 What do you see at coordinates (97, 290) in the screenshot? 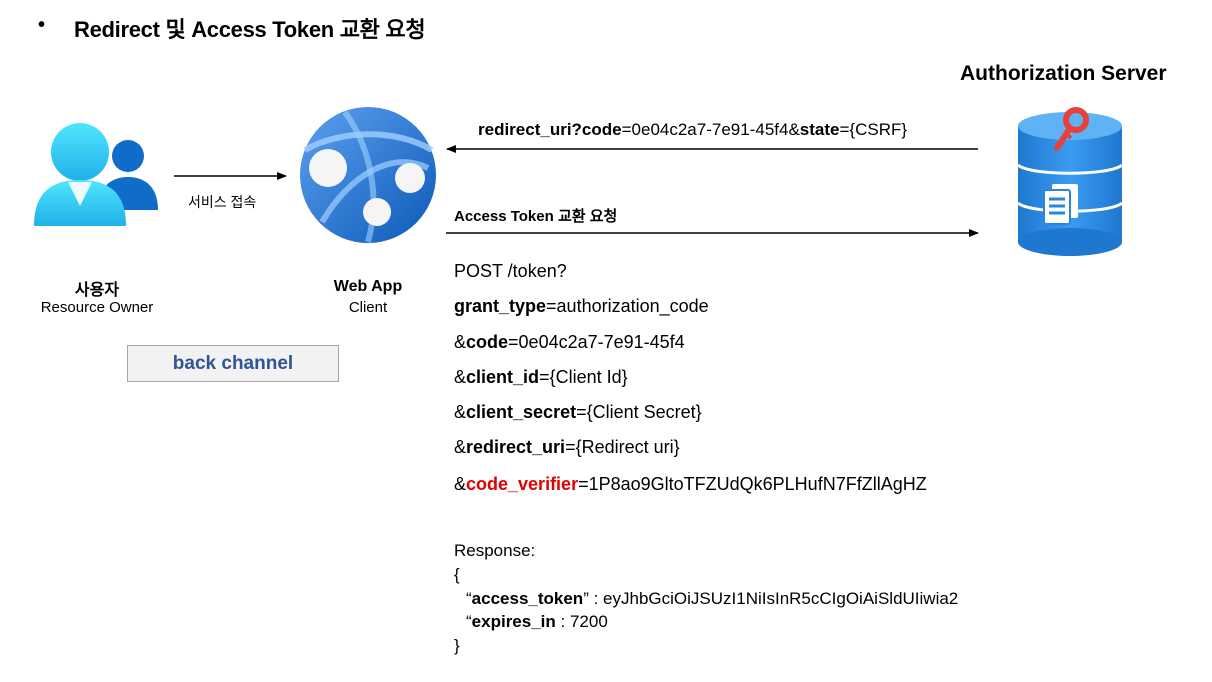
I see `resource-owner-name: 사용자` at bounding box center [97, 290].